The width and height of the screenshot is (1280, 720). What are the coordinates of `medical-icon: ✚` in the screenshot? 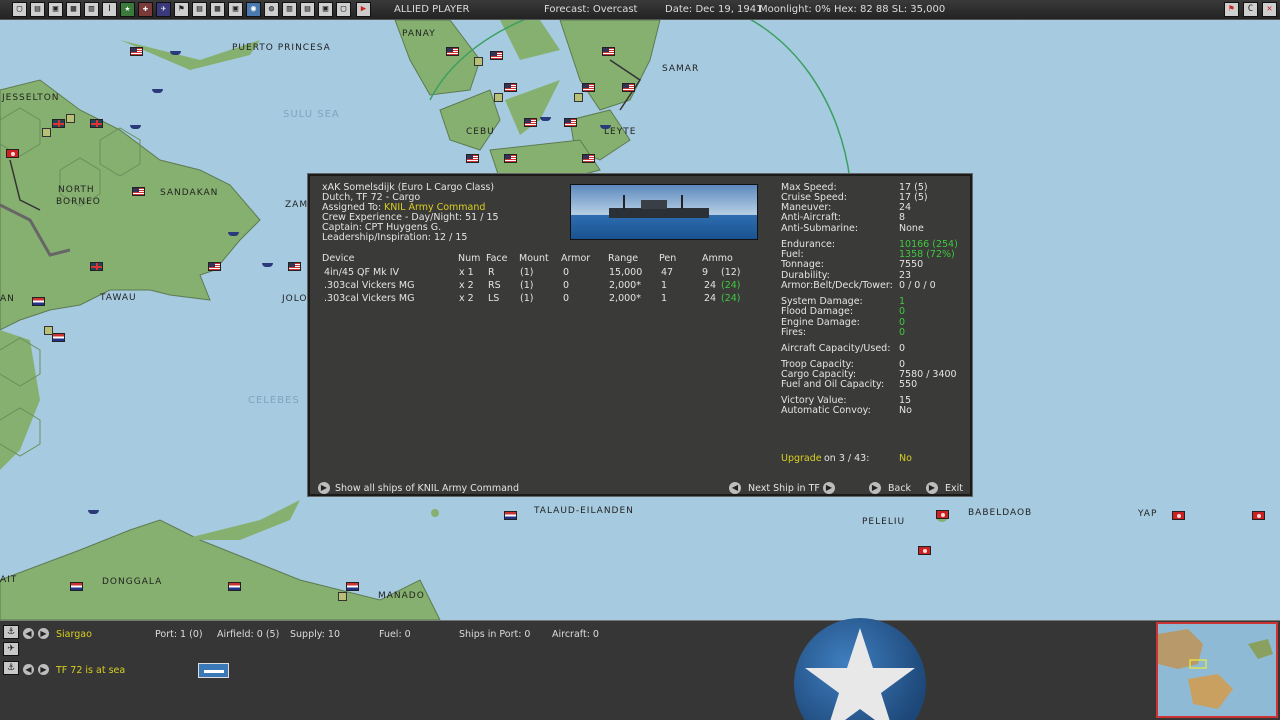 It's located at (145, 9).